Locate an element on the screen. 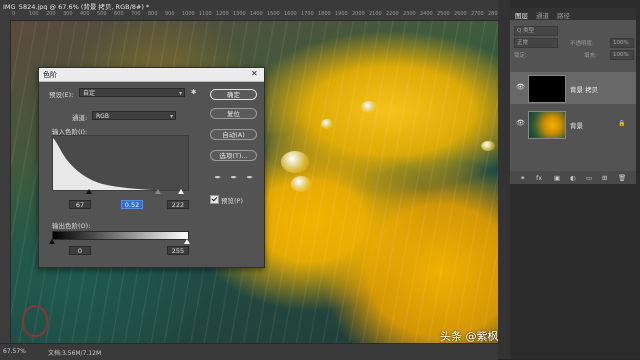 Image resolution: width=640 pixels, height=360 pixels. ruler-tick-label: 600 is located at coordinates (119, 14).